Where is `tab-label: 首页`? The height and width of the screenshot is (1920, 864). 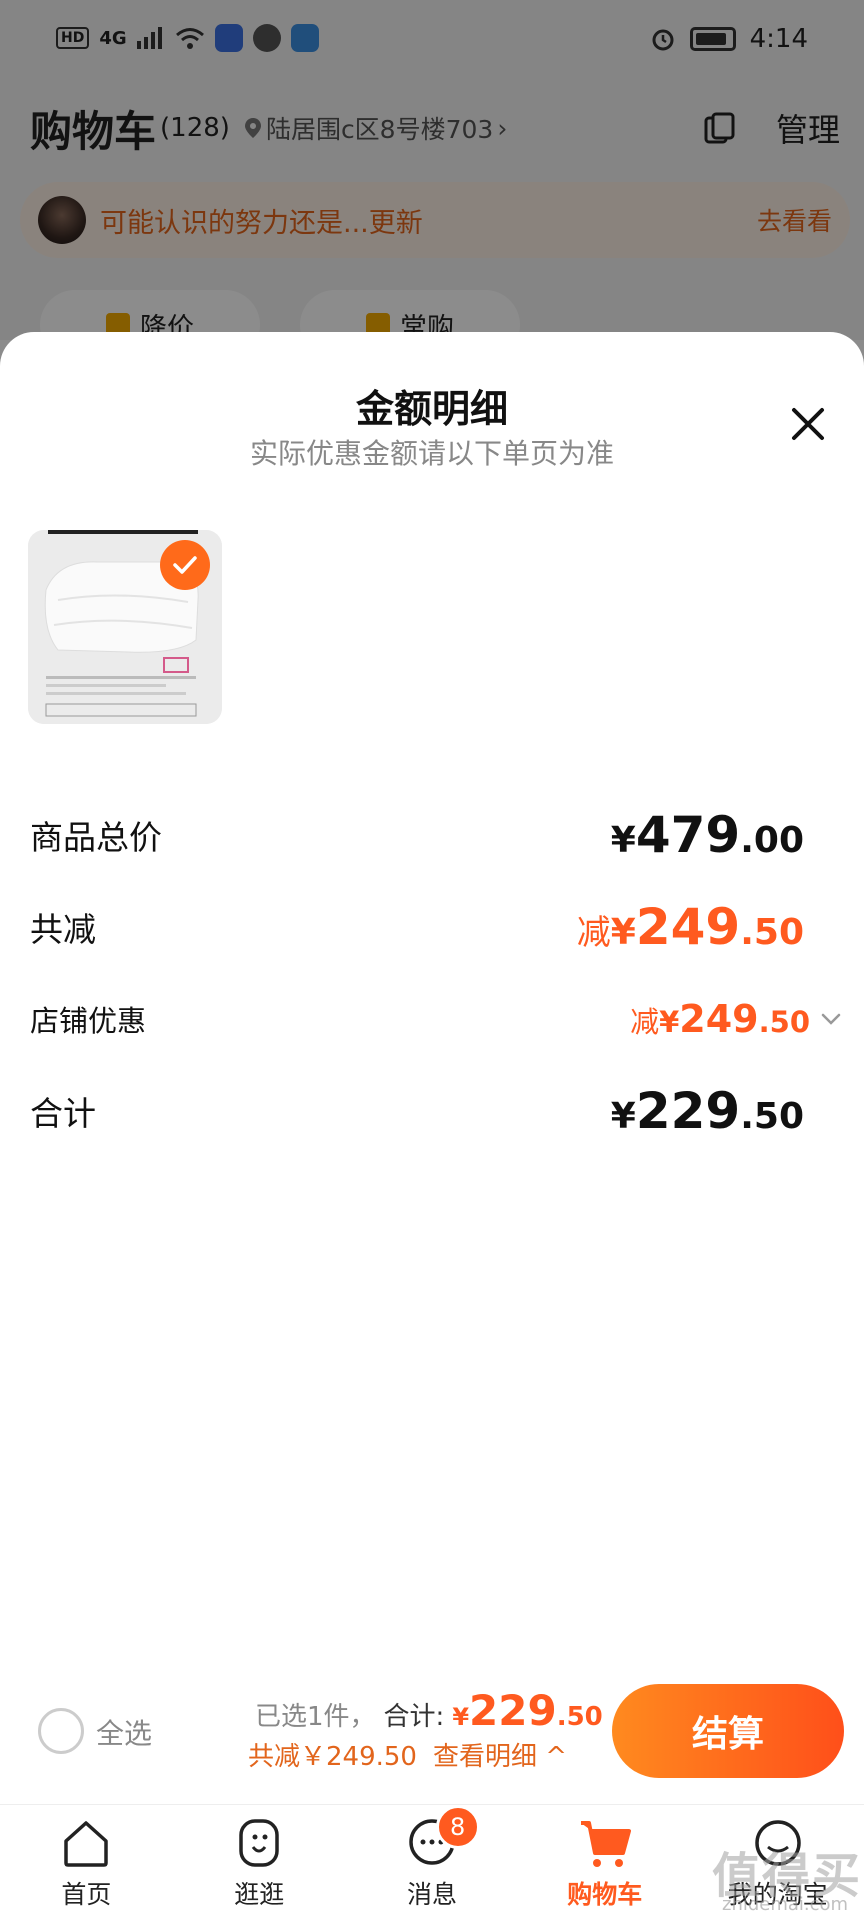 tab-label: 首页 is located at coordinates (86, 1894).